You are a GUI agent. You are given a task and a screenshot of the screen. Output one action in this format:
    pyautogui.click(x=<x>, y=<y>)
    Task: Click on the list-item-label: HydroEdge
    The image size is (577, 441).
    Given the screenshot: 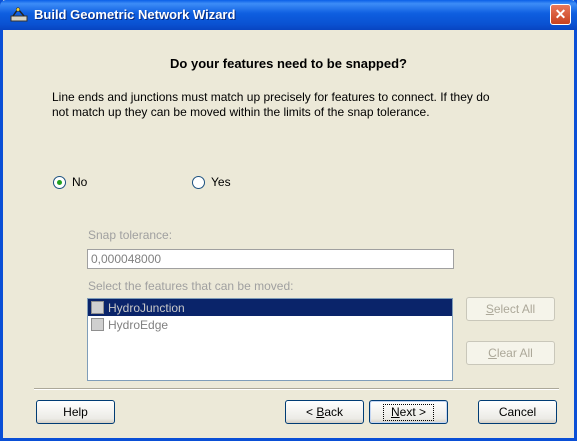 What is the action you would take?
    pyautogui.click(x=138, y=324)
    